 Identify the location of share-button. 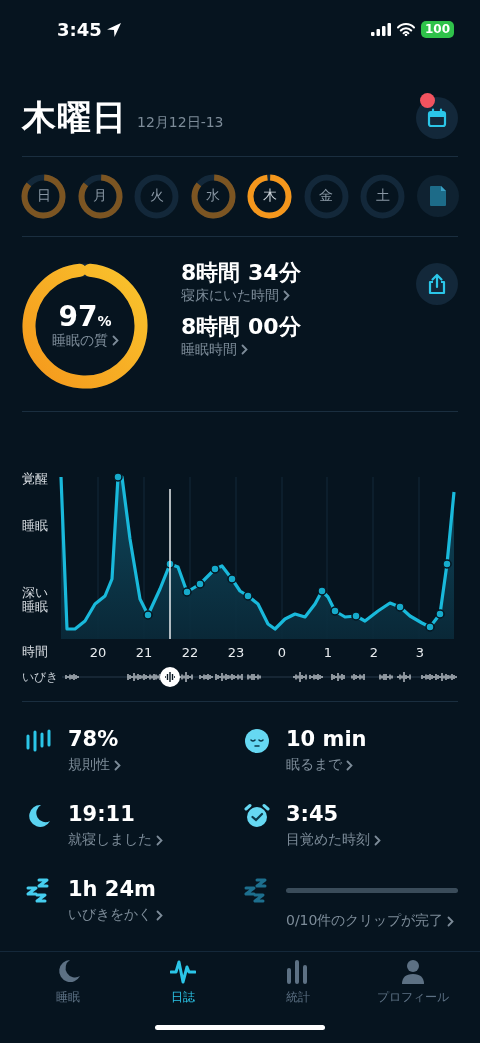
(437, 283).